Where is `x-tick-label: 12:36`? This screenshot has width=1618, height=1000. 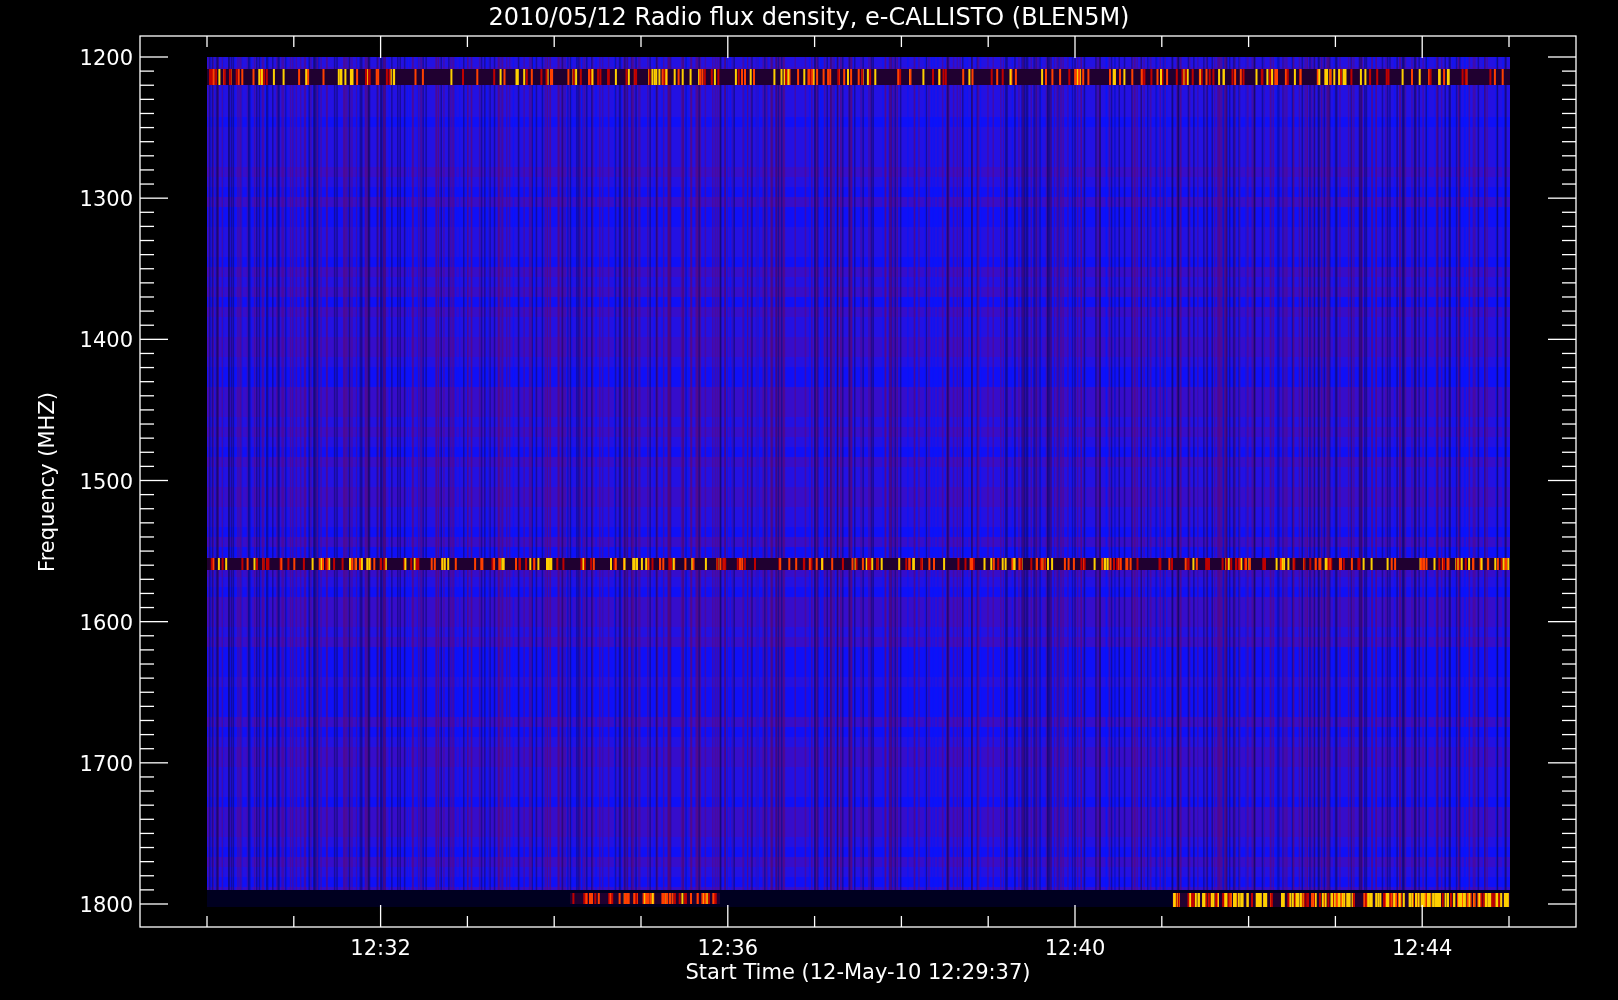
x-tick-label: 12:36 is located at coordinates (728, 948).